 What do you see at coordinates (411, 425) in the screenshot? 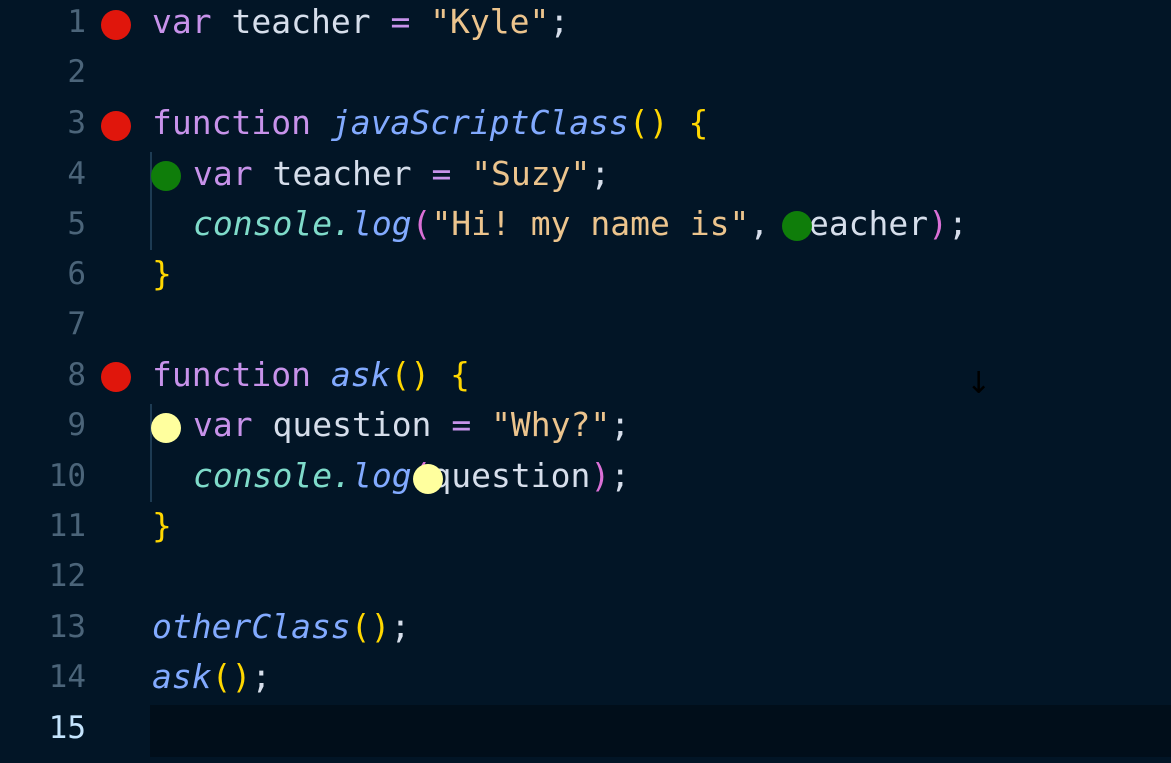
I see `code-text: var question = "Why?";` at bounding box center [411, 425].